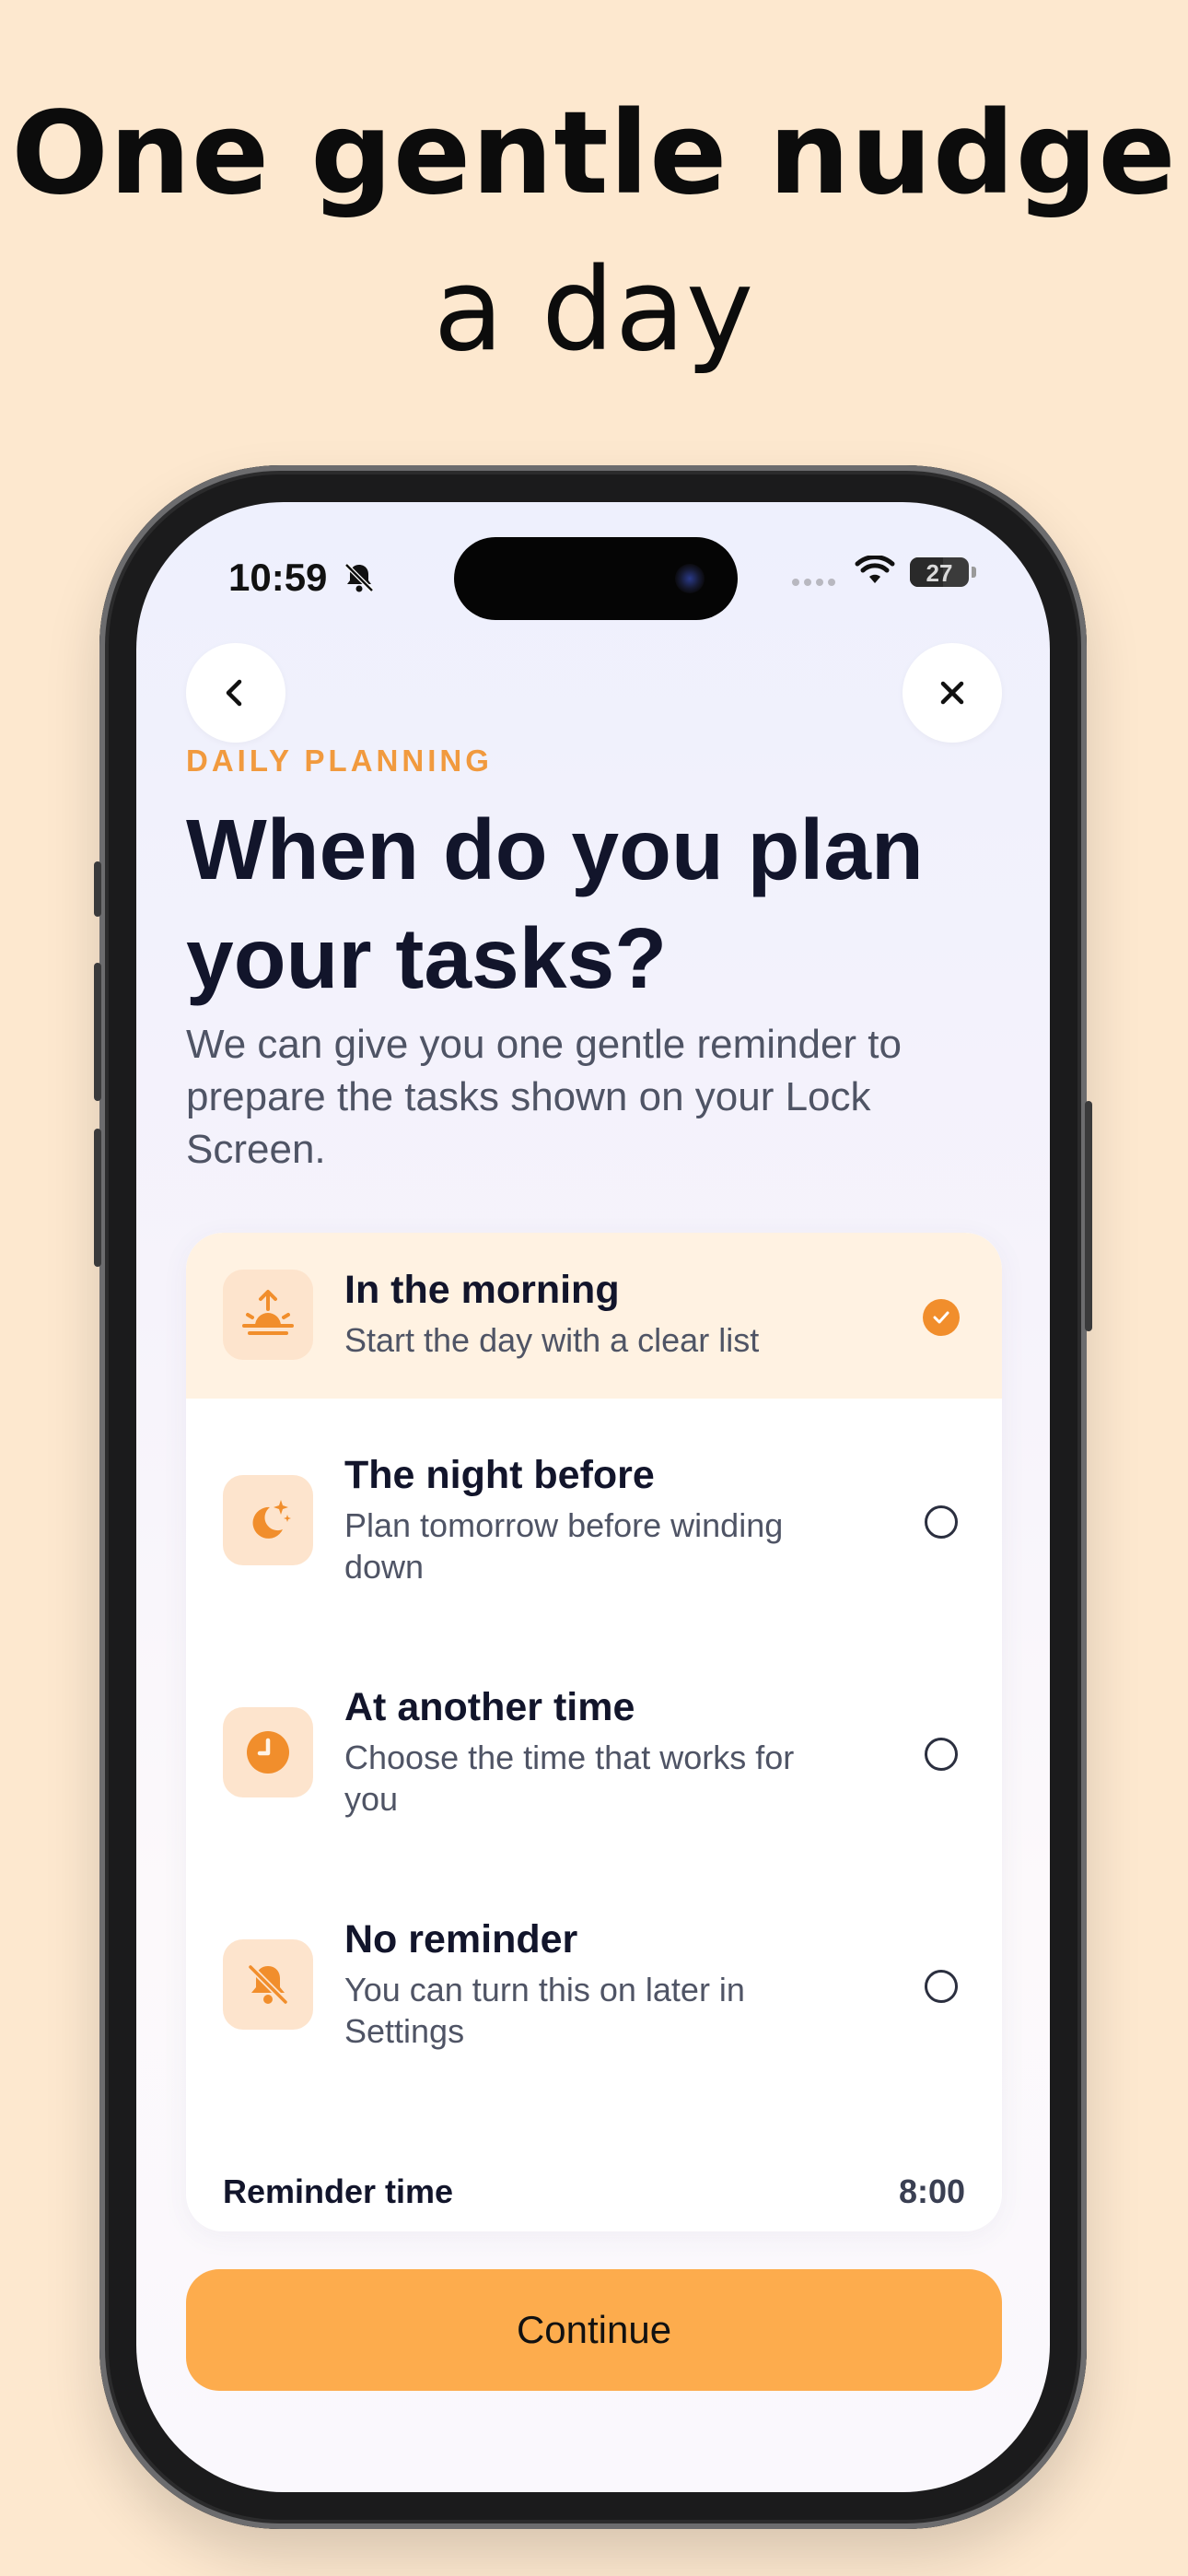 This screenshot has height=2576, width=1188. Describe the element at coordinates (1088, 1216) in the screenshot. I see `side-button` at that location.